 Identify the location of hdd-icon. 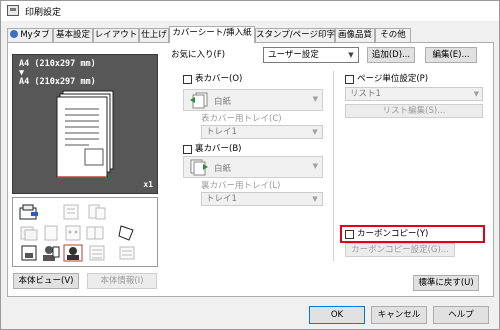
(127, 253).